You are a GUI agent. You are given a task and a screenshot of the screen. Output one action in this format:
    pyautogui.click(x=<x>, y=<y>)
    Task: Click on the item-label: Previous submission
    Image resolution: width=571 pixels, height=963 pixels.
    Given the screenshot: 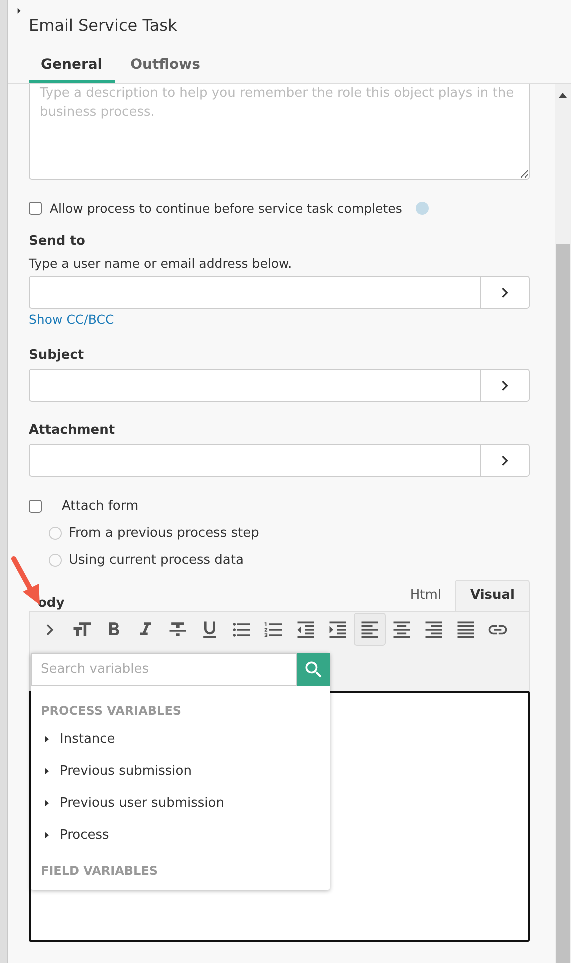 What is the action you would take?
    pyautogui.click(x=126, y=771)
    